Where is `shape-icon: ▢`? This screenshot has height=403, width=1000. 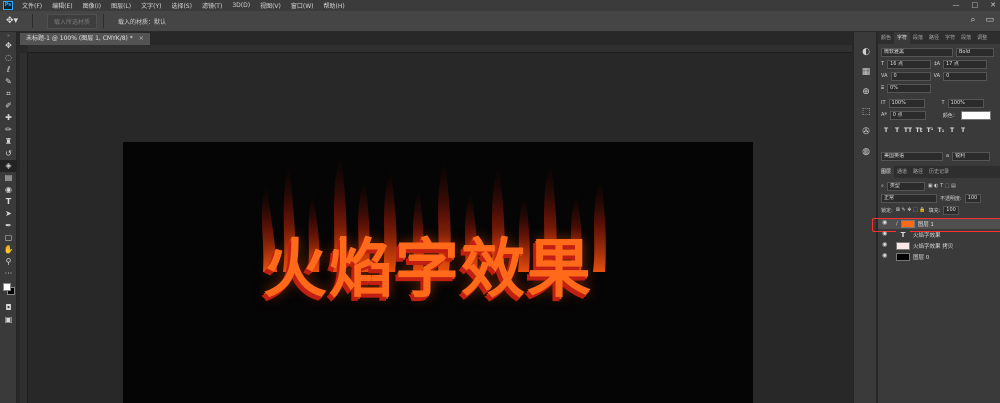 shape-icon: ▢ is located at coordinates (8, 238).